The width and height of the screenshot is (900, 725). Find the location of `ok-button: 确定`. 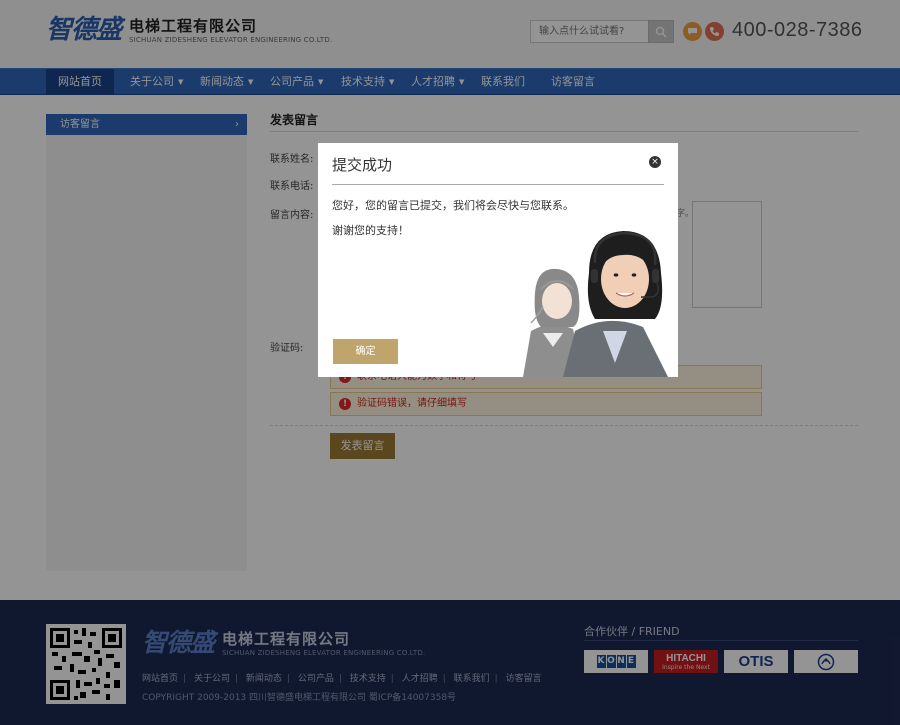

ok-button: 确定 is located at coordinates (365, 351).